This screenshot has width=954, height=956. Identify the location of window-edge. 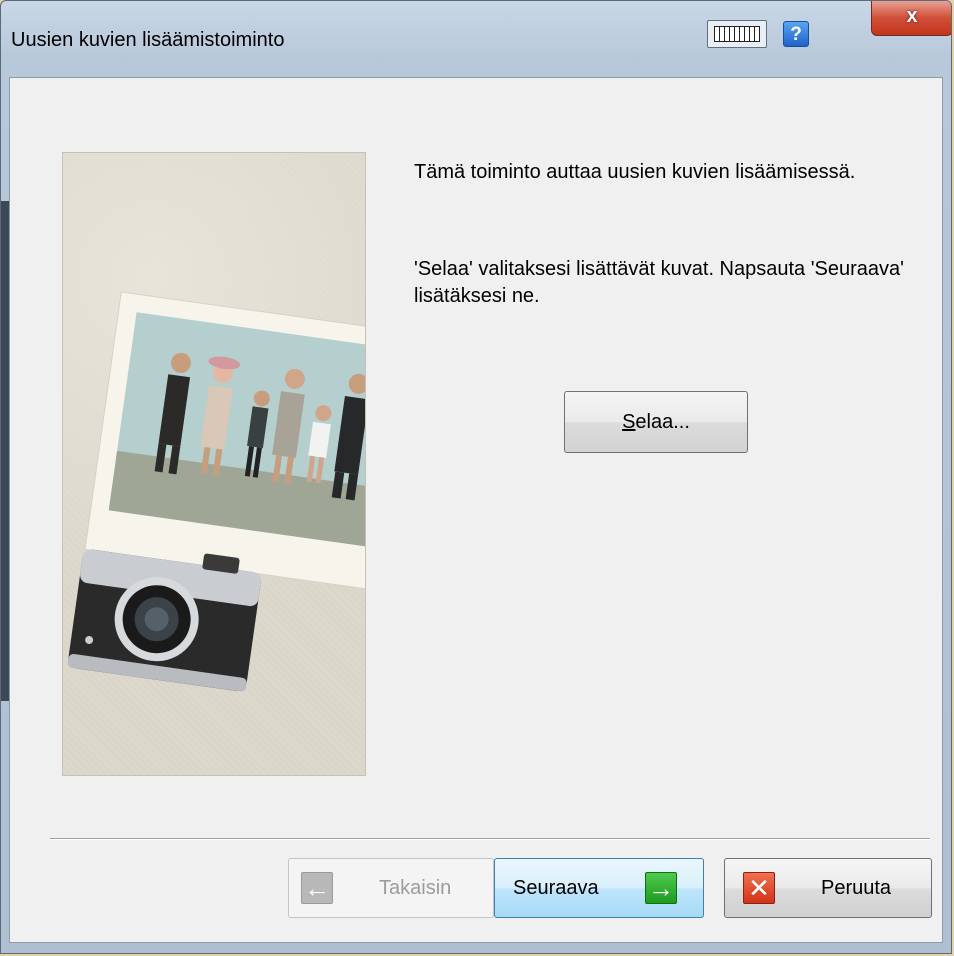
(5, 451).